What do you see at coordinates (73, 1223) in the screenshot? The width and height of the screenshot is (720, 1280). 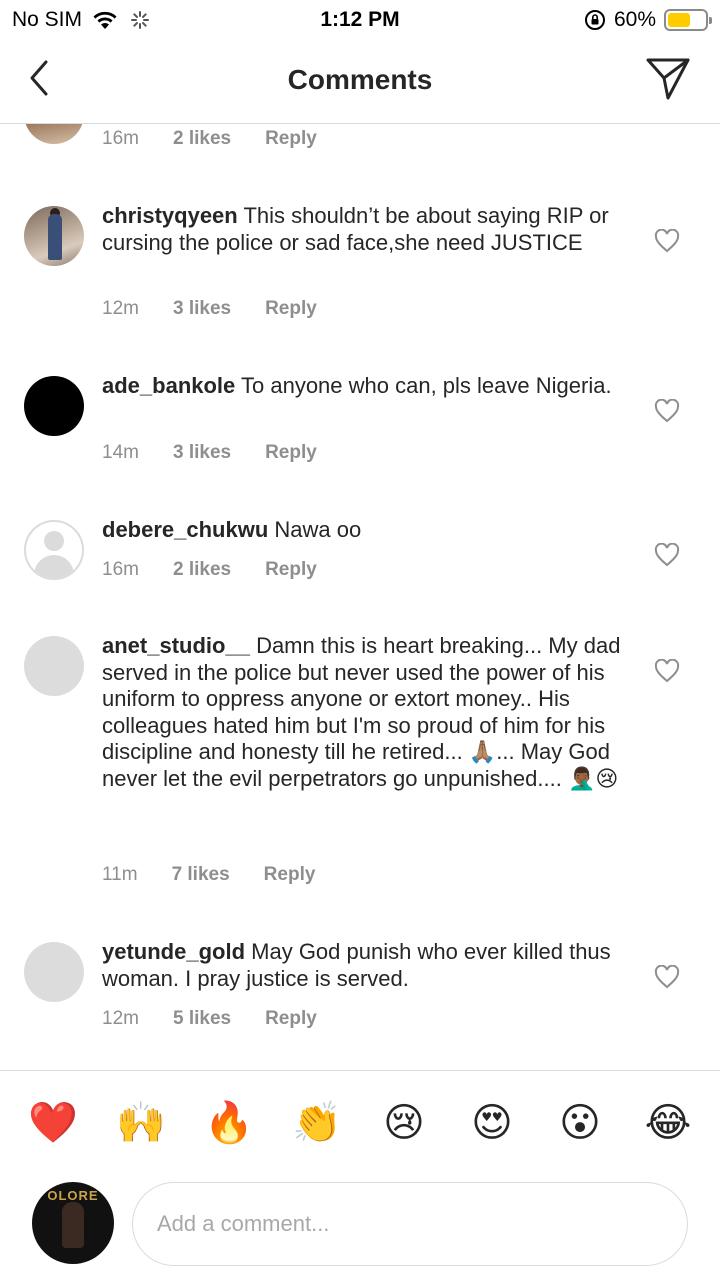 I see `my-avatar: OLORE` at bounding box center [73, 1223].